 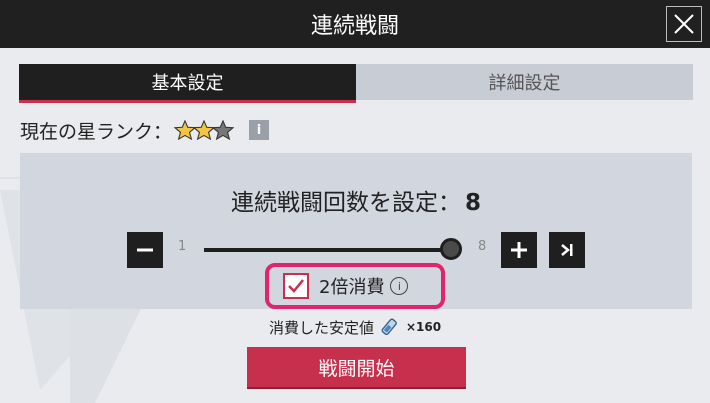 I want to click on star-rank-display, so click(x=204, y=130).